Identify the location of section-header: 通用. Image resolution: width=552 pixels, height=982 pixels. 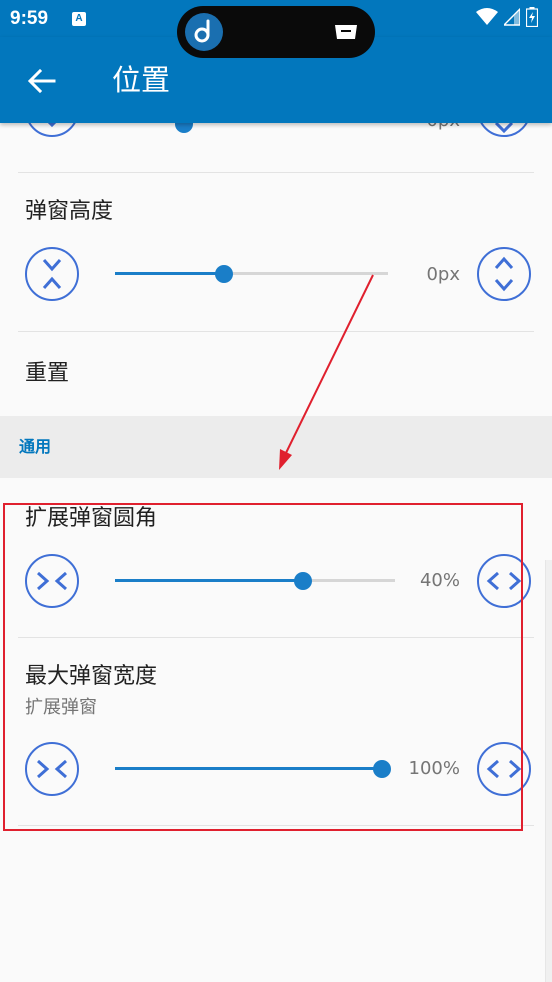
(276, 447).